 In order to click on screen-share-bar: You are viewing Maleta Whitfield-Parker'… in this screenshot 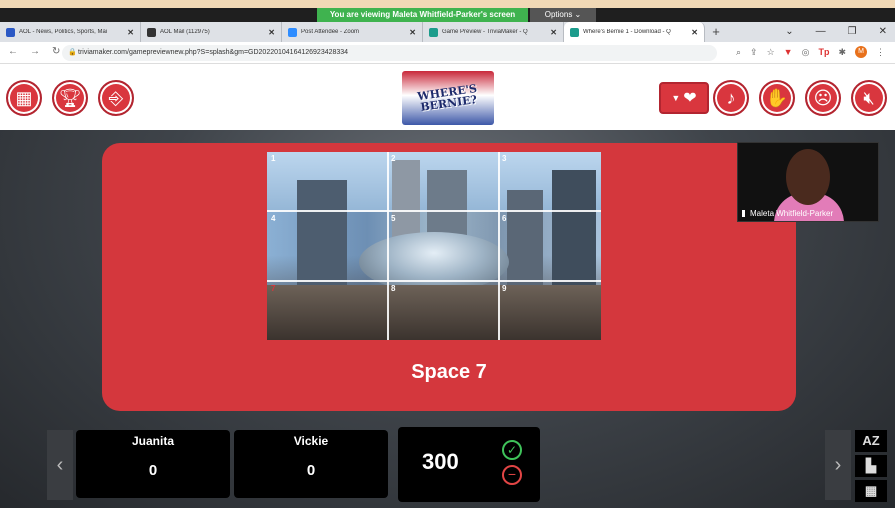, I will do `click(447, 15)`.